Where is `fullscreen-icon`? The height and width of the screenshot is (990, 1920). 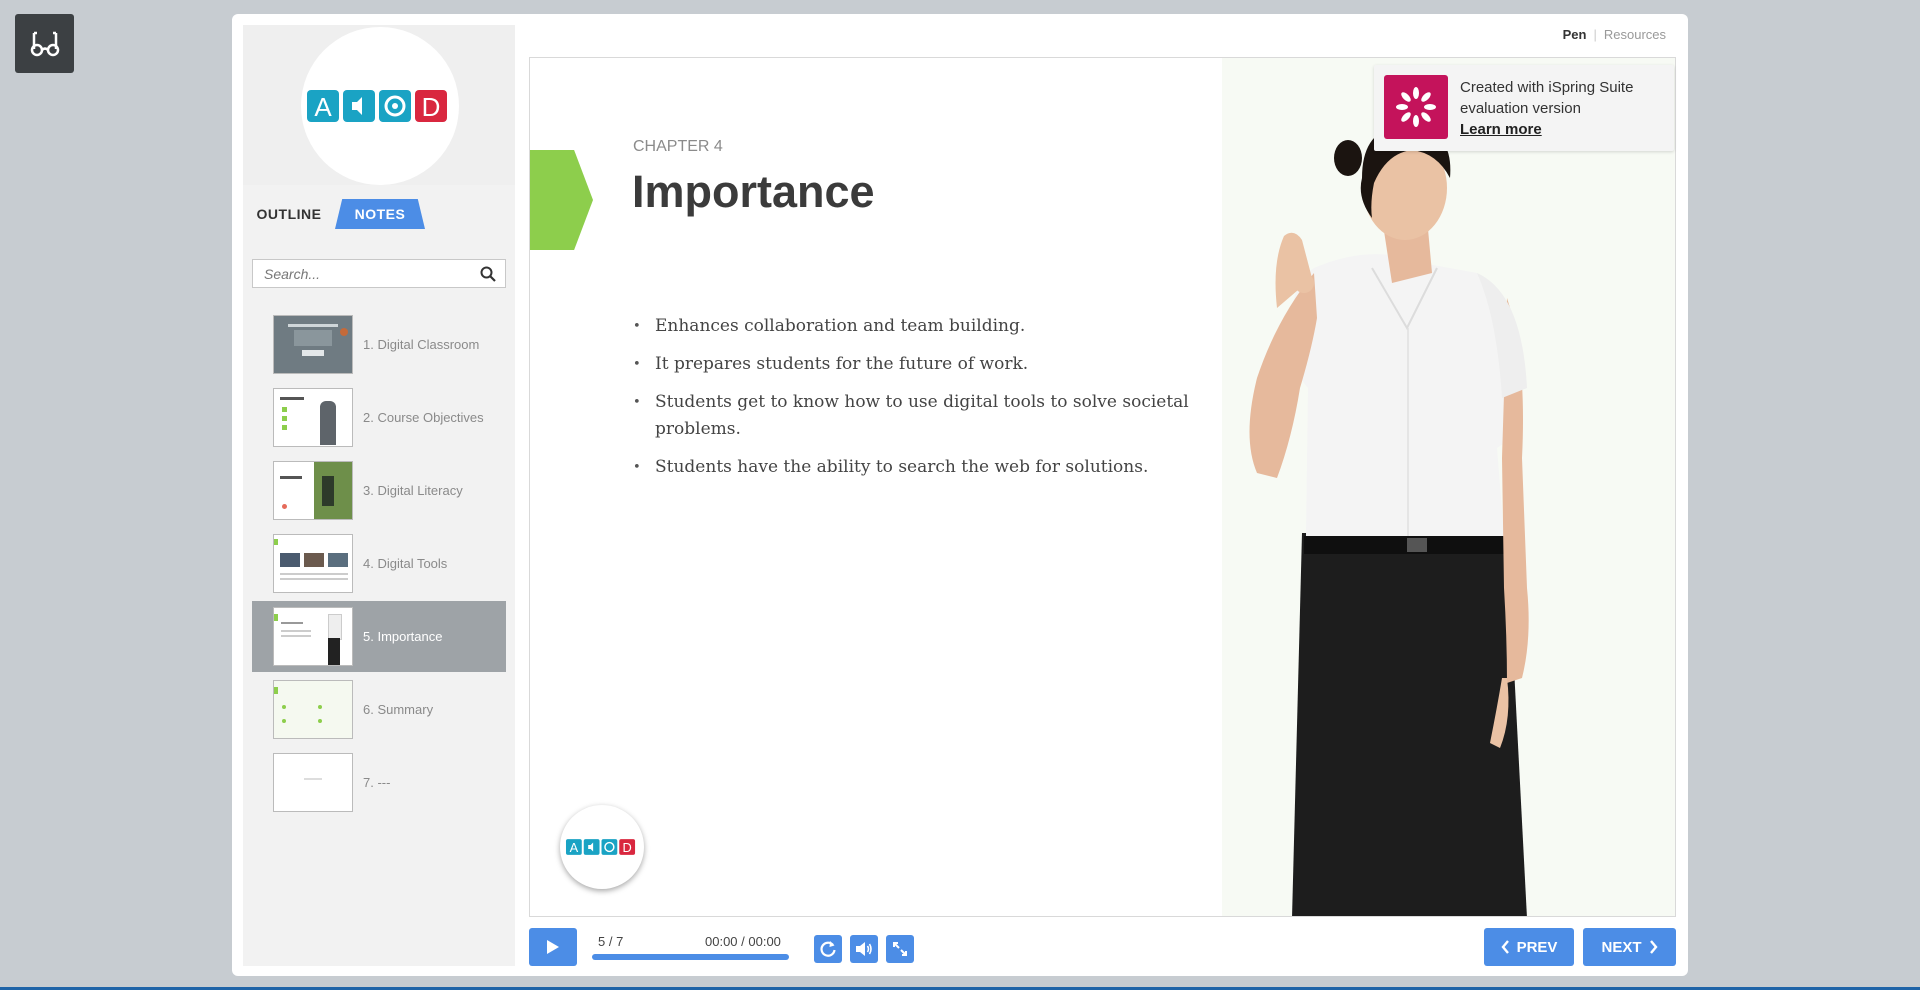
fullscreen-icon is located at coordinates (900, 949).